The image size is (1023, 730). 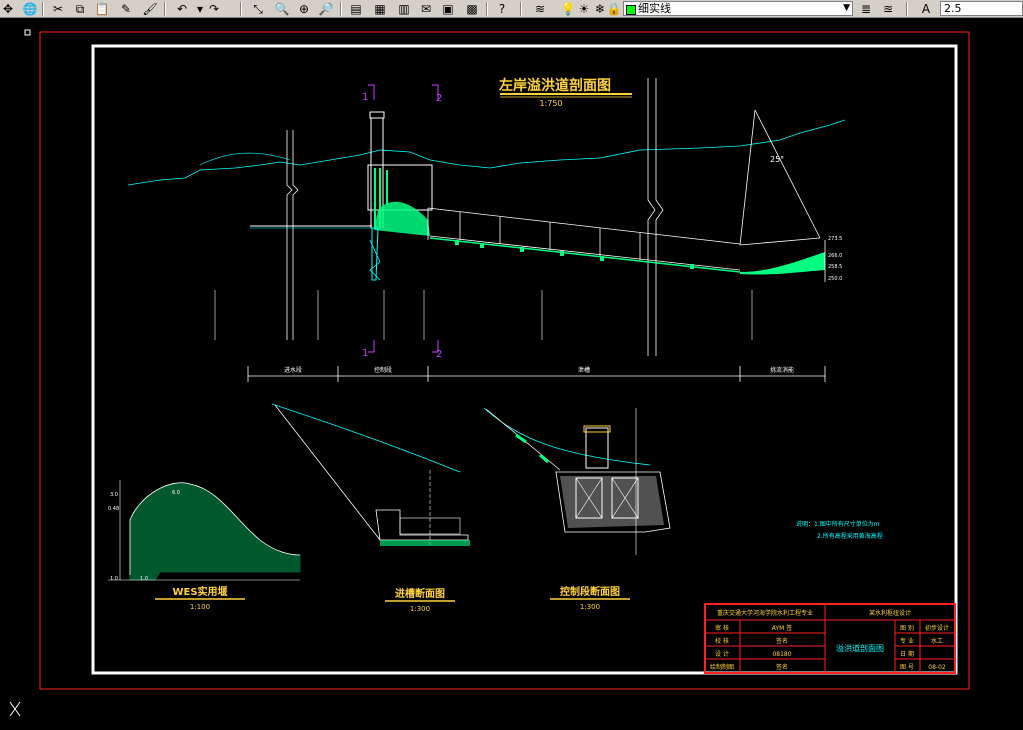 I want to click on segment-label: 挑流消能, so click(x=782, y=370).